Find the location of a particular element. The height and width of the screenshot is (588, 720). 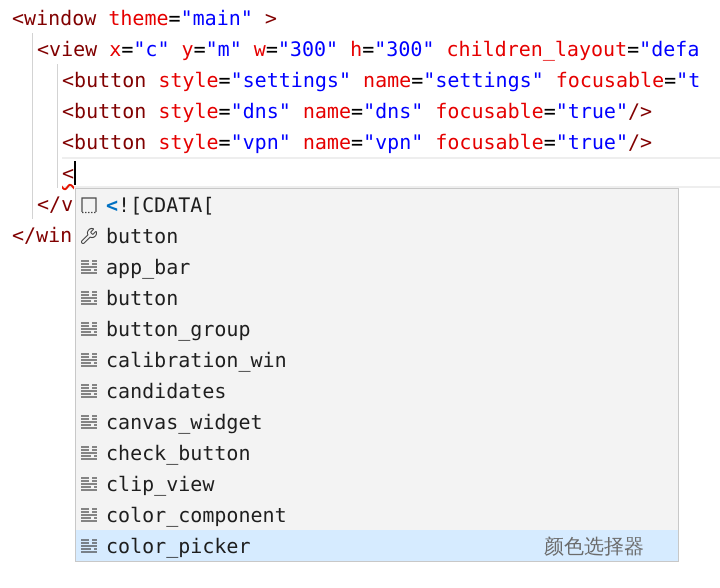

suggestion-item: clip_view is located at coordinates (377, 483).